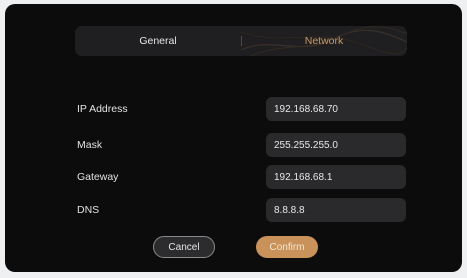 The width and height of the screenshot is (467, 278). Describe the element at coordinates (336, 145) in the screenshot. I see `mask-field: 255.255.255.0` at that location.